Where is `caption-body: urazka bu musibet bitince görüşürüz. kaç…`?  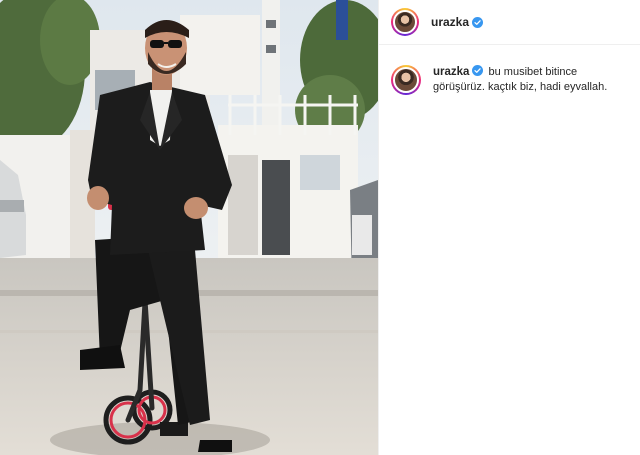 caption-body: urazka bu musibet bitince görüşürüz. kaç… is located at coordinates (530, 80).